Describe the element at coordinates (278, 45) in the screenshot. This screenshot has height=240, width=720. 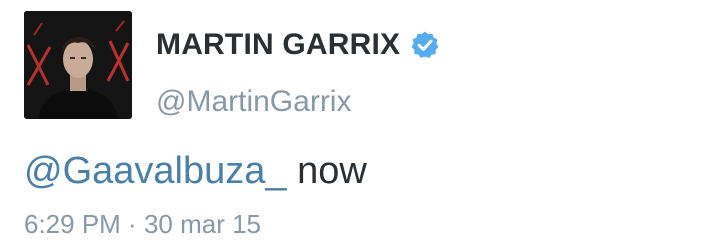
I see `display-name: MARTIN GARRIX` at that location.